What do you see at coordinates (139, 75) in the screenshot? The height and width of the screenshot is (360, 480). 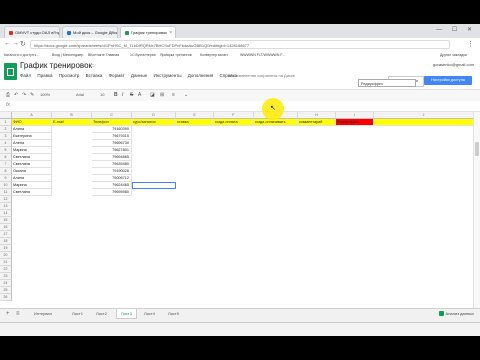 I see `menu-data: Данные` at bounding box center [139, 75].